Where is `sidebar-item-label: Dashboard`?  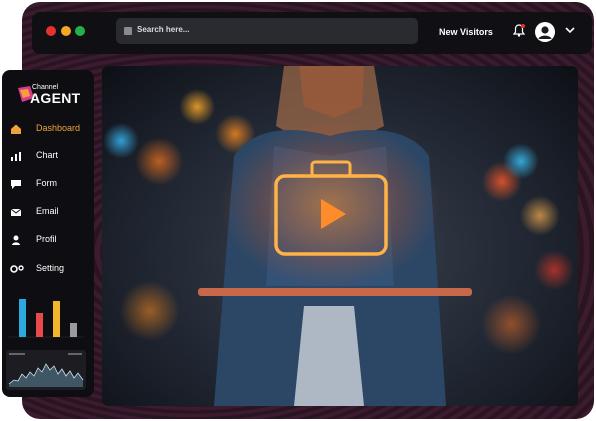 sidebar-item-label: Dashboard is located at coordinates (58, 128).